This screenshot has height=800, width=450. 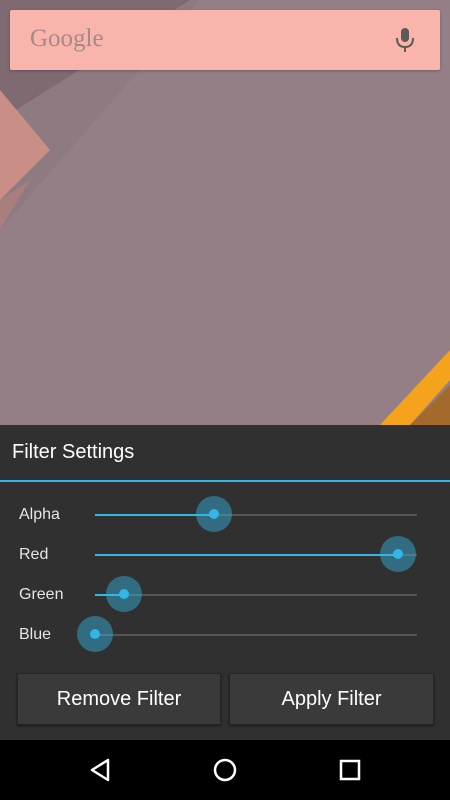 What do you see at coordinates (247, 634) in the screenshot?
I see `blue-slider` at bounding box center [247, 634].